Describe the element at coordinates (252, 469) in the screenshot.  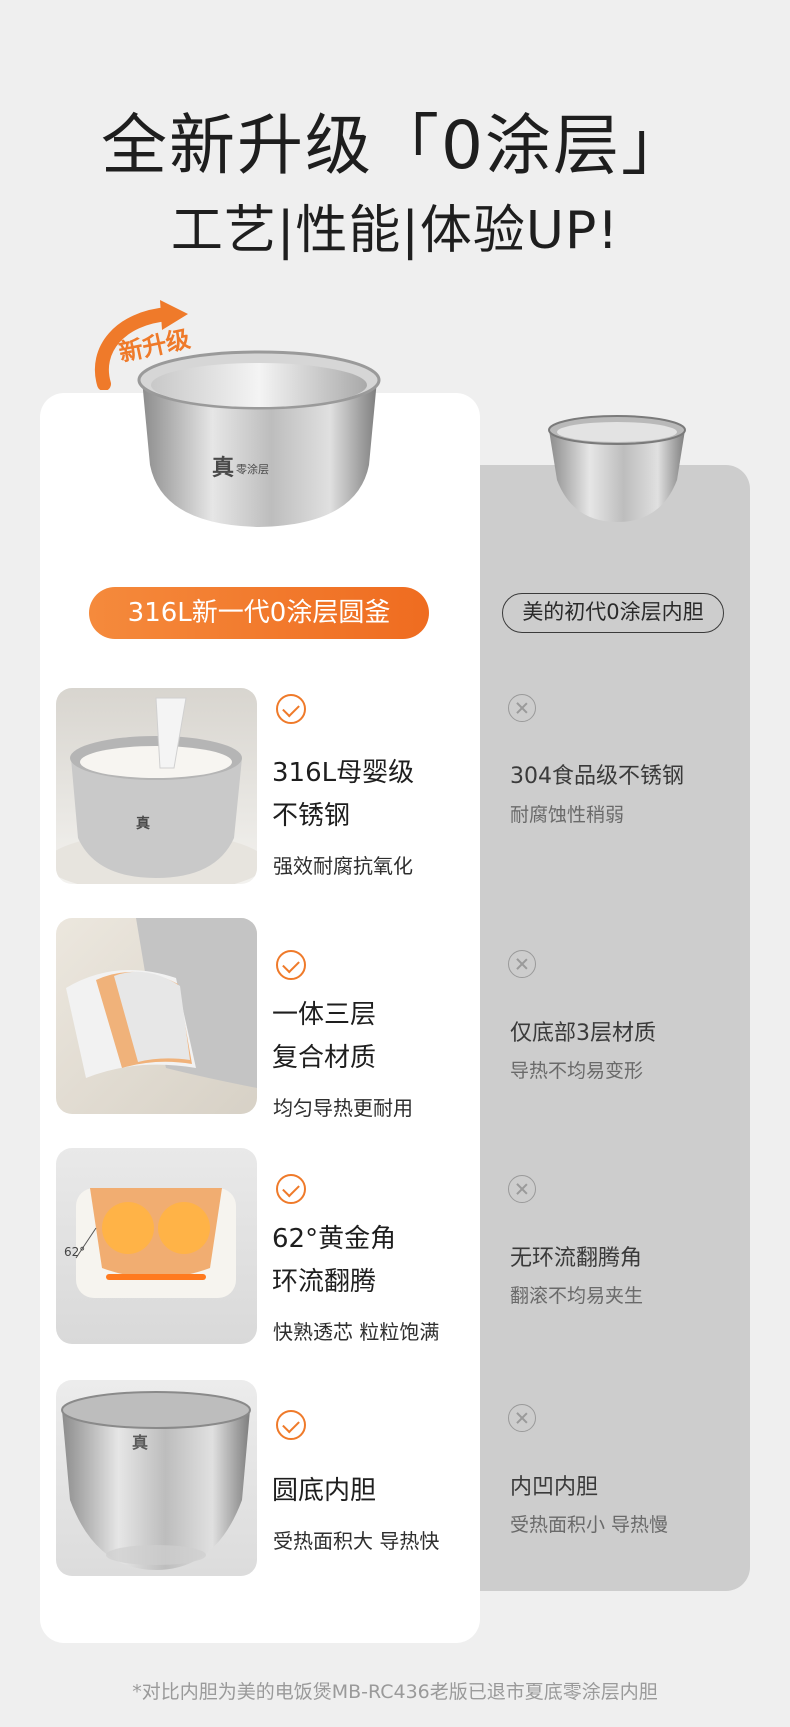
I see `pot-logo-sub: 零涂层` at that location.